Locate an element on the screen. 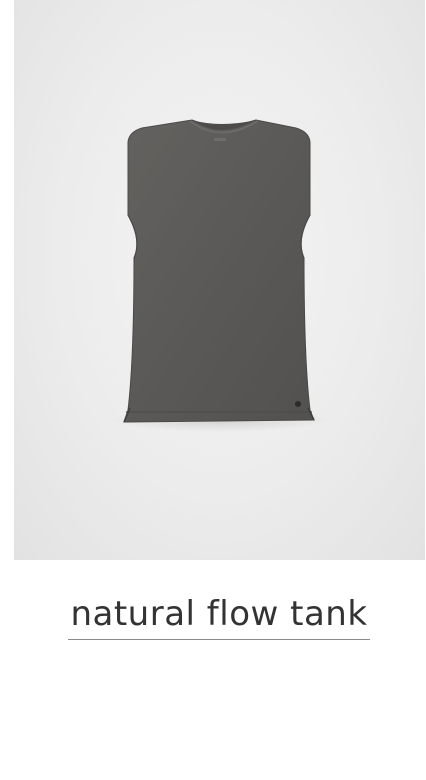 The height and width of the screenshot is (780, 426). title-underline is located at coordinates (219, 639).